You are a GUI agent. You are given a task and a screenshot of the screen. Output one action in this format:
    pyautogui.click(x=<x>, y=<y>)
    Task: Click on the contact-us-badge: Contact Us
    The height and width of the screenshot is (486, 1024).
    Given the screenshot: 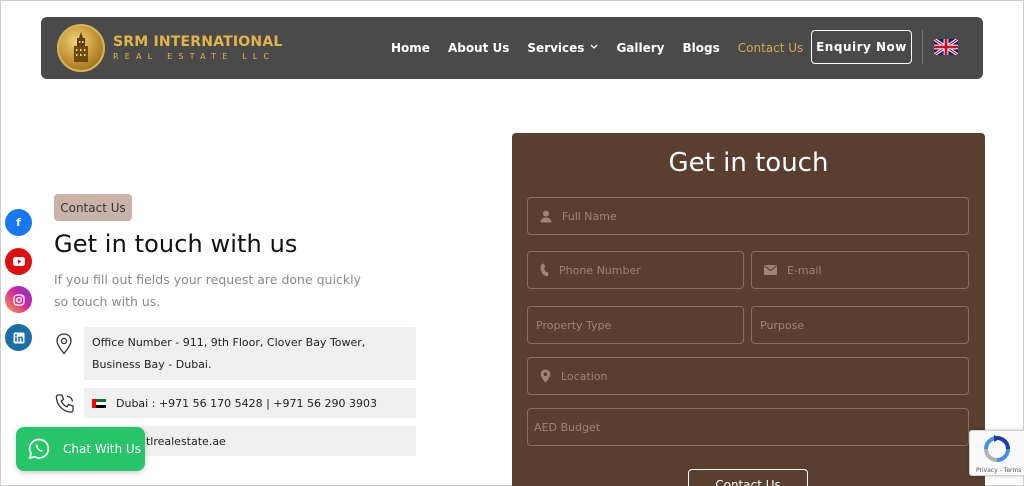 What is the action you would take?
    pyautogui.click(x=93, y=207)
    